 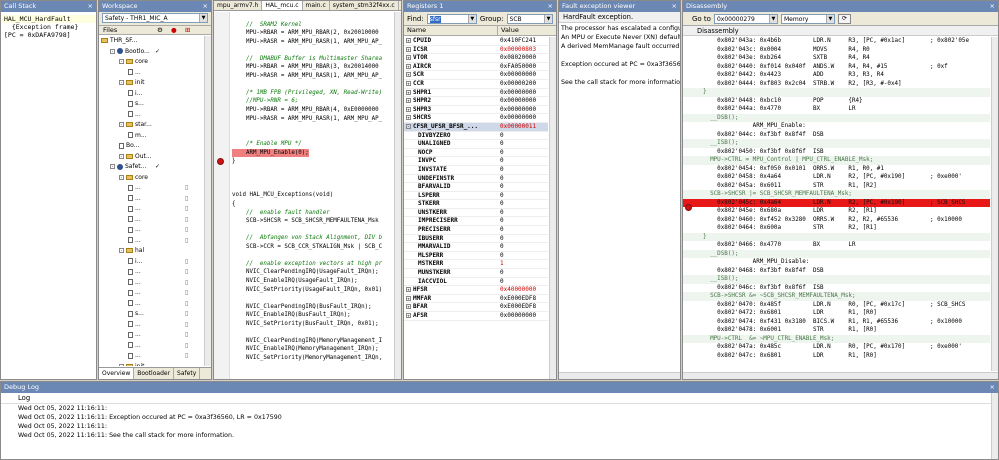 What do you see at coordinates (476, 187) in the screenshot?
I see `register-row: BFARVALID 0` at bounding box center [476, 187].